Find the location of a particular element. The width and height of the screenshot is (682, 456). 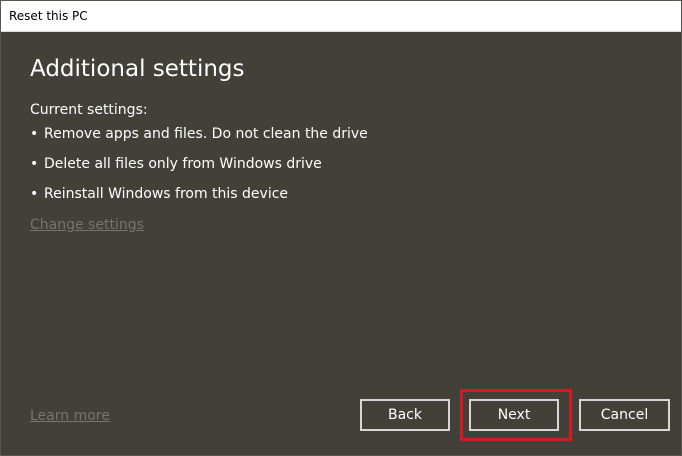

page-title: Additional settings is located at coordinates (137, 69).